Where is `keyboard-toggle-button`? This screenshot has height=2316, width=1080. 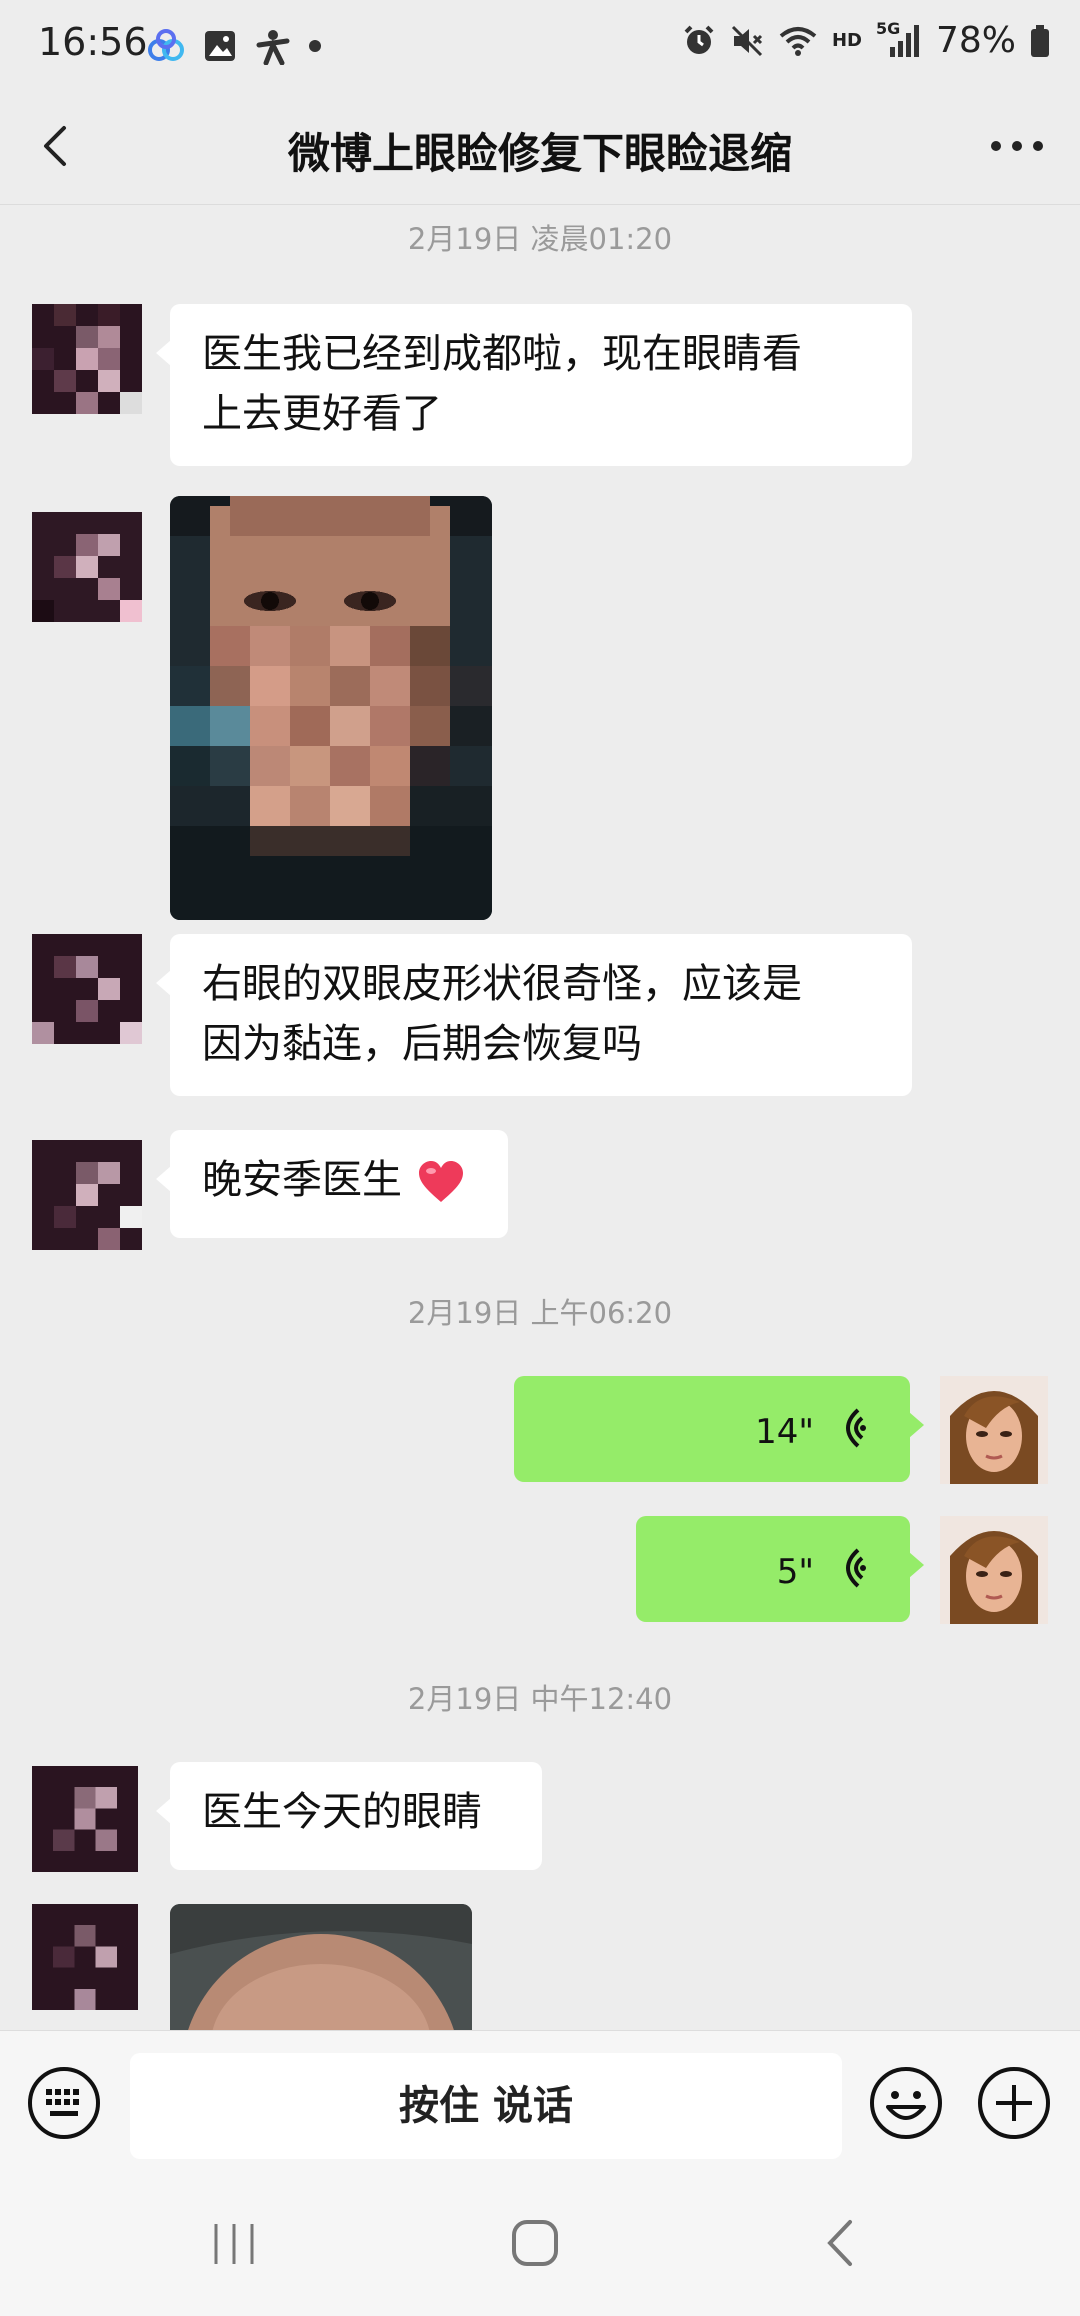
keyboard-toggle-button is located at coordinates (64, 2103).